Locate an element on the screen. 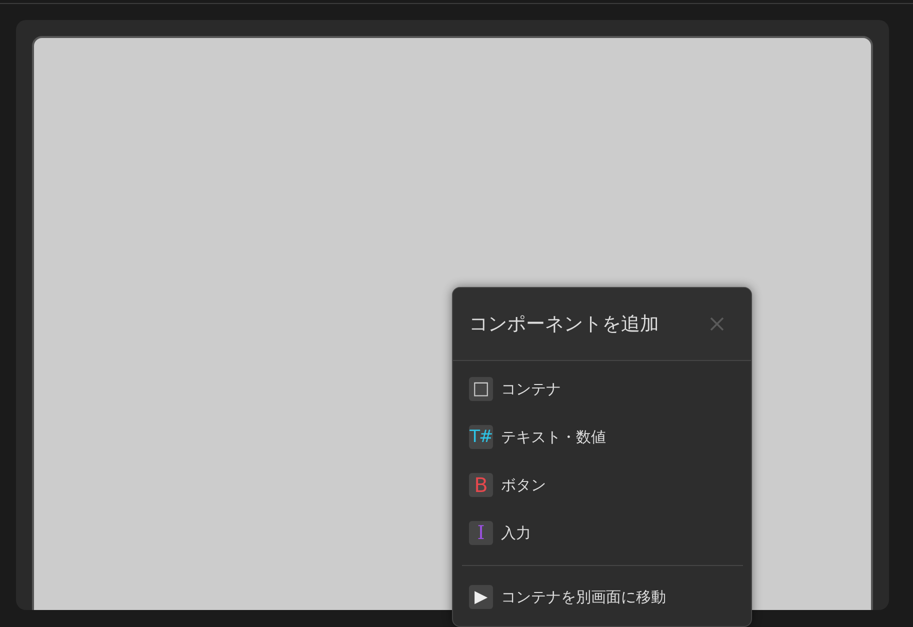  text-number-icon: T# is located at coordinates (481, 437).